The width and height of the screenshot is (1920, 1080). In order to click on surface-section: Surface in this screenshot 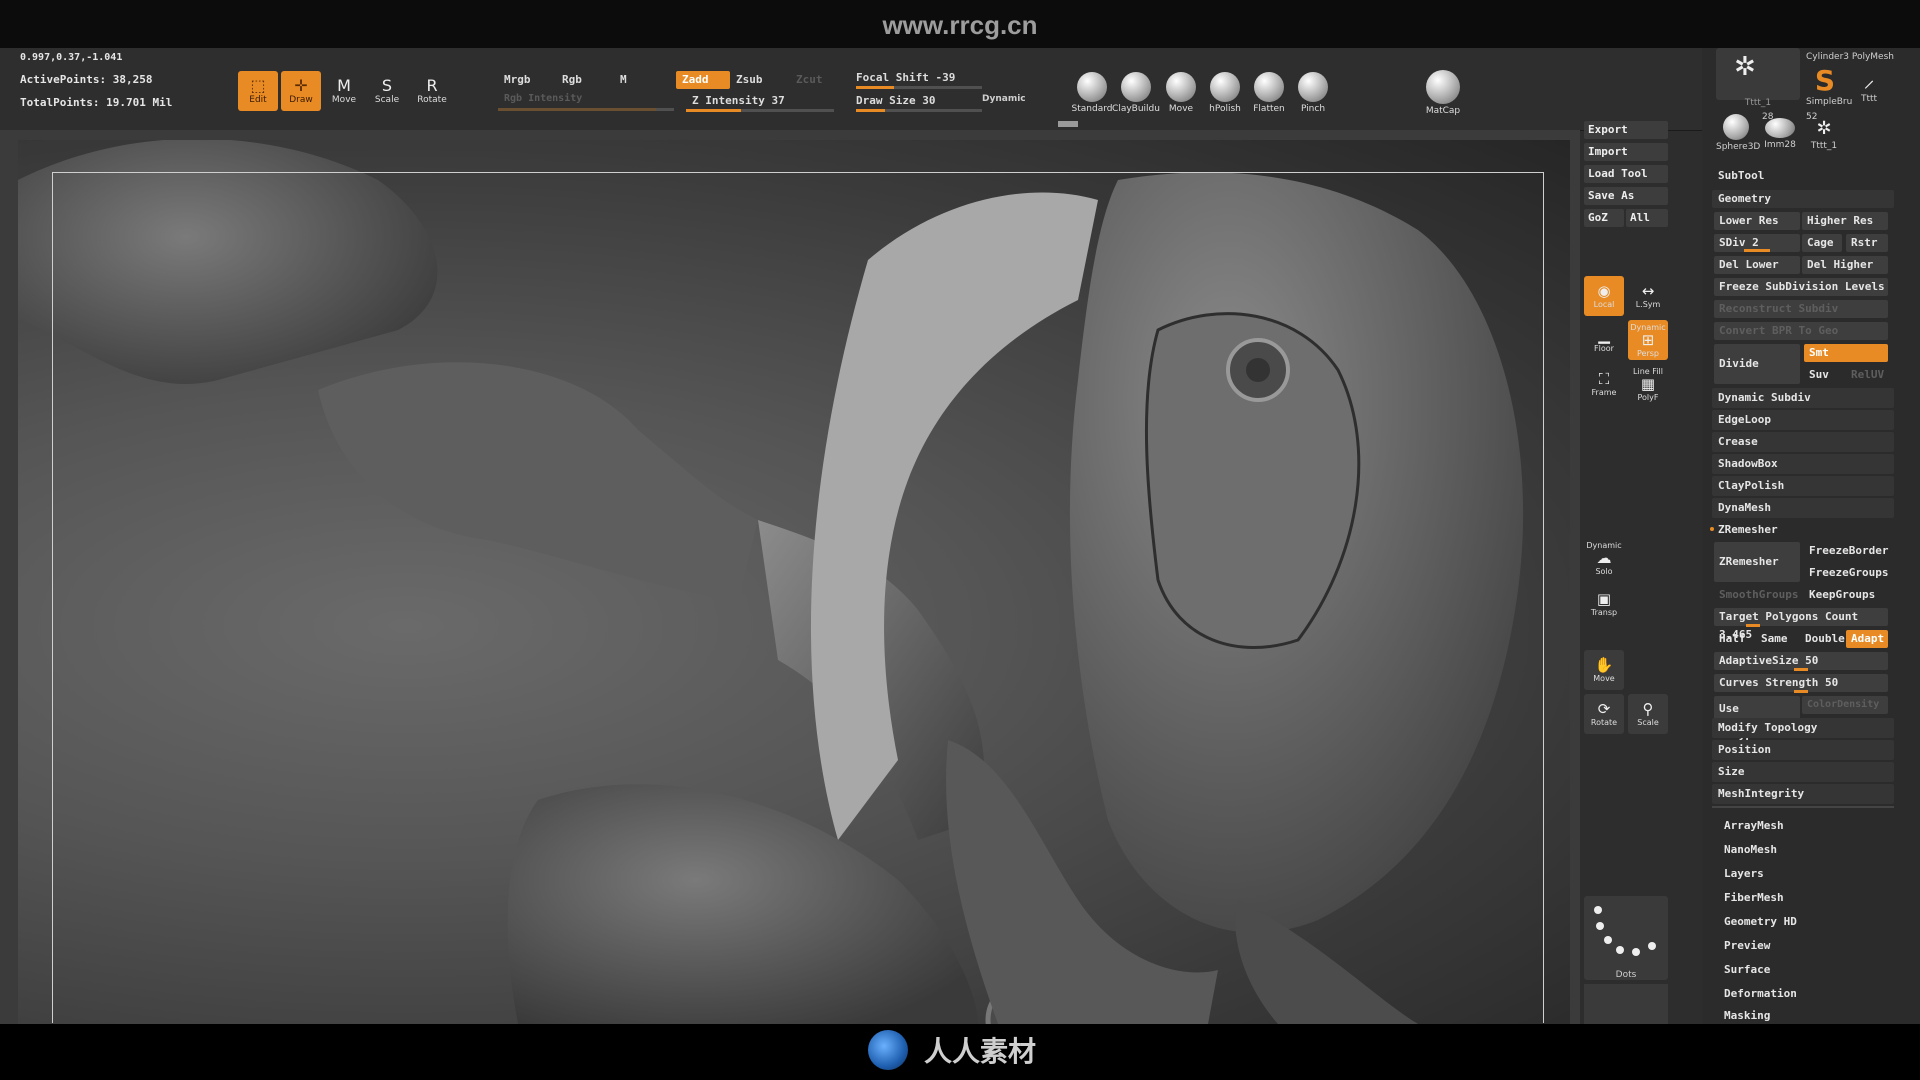, I will do `click(1809, 970)`.